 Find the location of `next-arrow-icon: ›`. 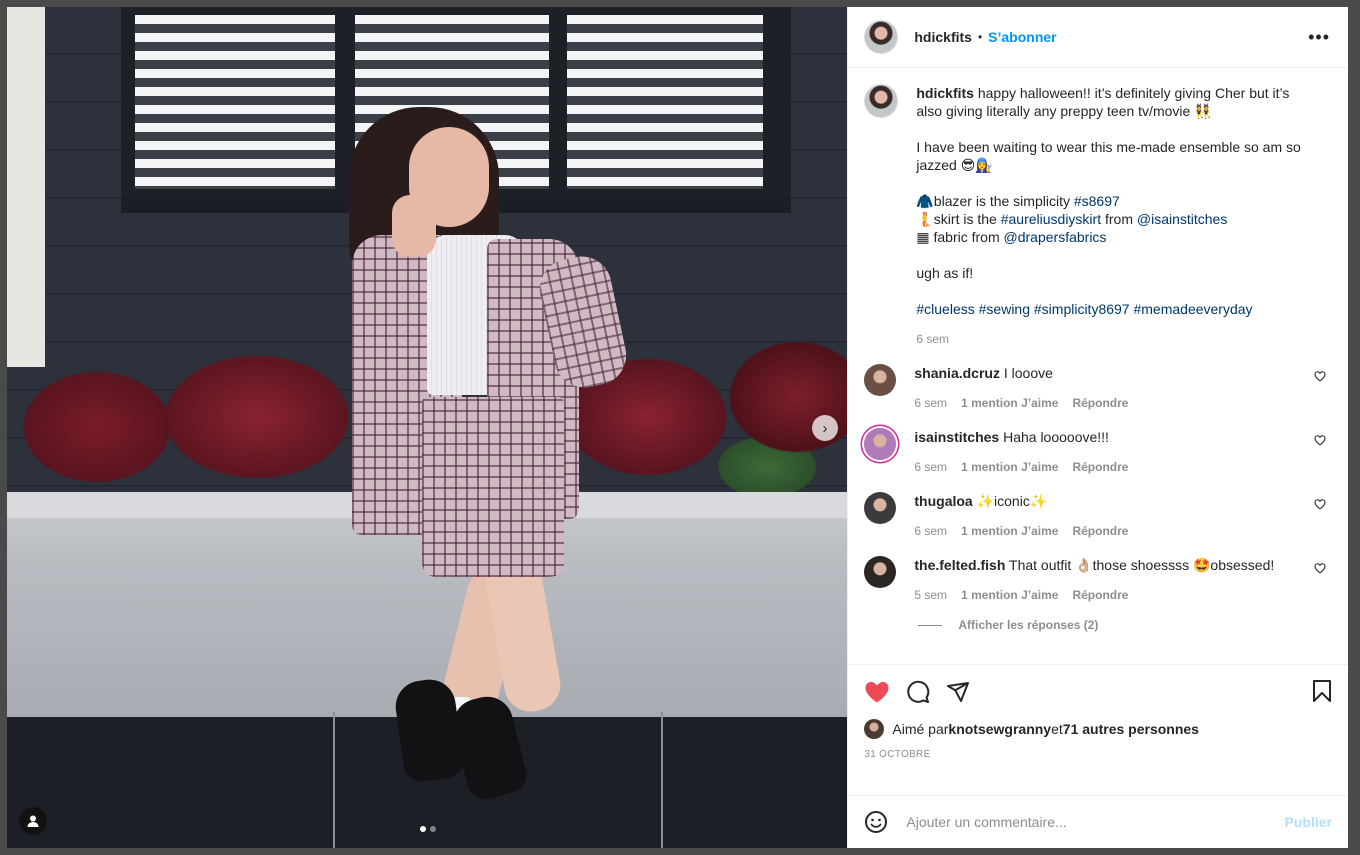

next-arrow-icon: › is located at coordinates (825, 428).